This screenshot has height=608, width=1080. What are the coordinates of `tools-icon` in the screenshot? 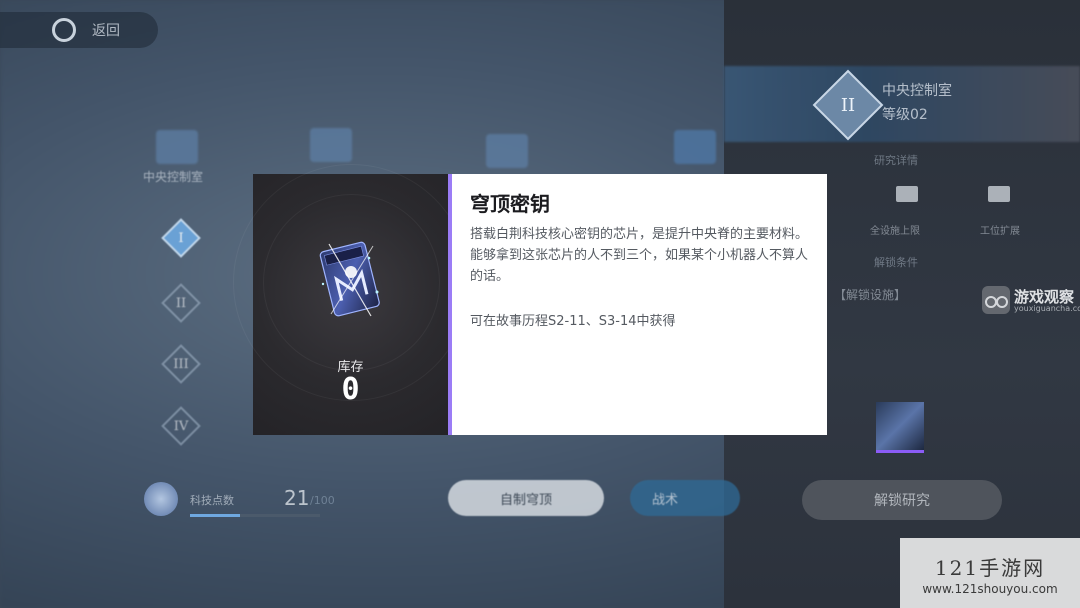 It's located at (695, 147).